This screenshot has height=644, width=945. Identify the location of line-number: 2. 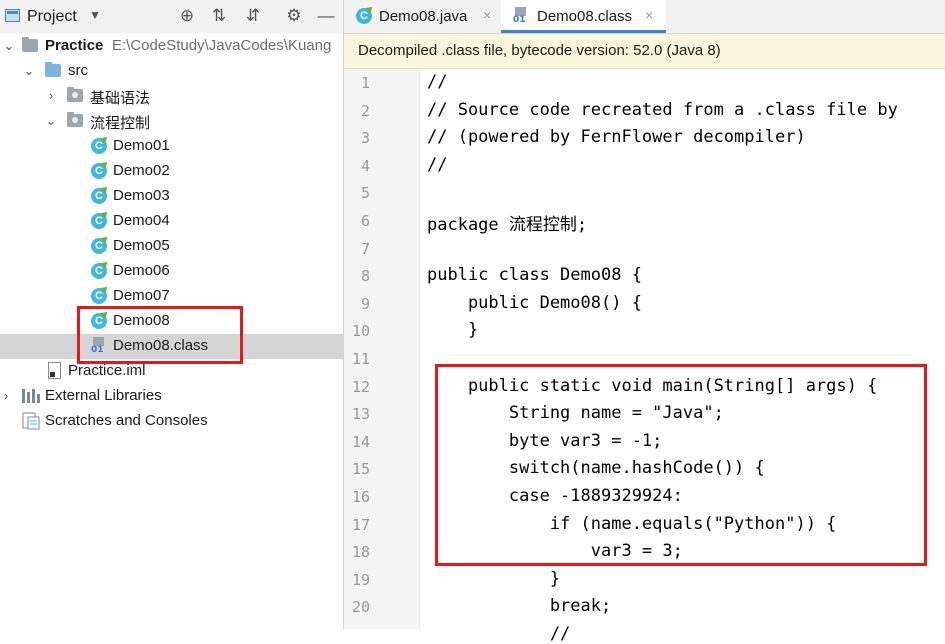
(365, 110).